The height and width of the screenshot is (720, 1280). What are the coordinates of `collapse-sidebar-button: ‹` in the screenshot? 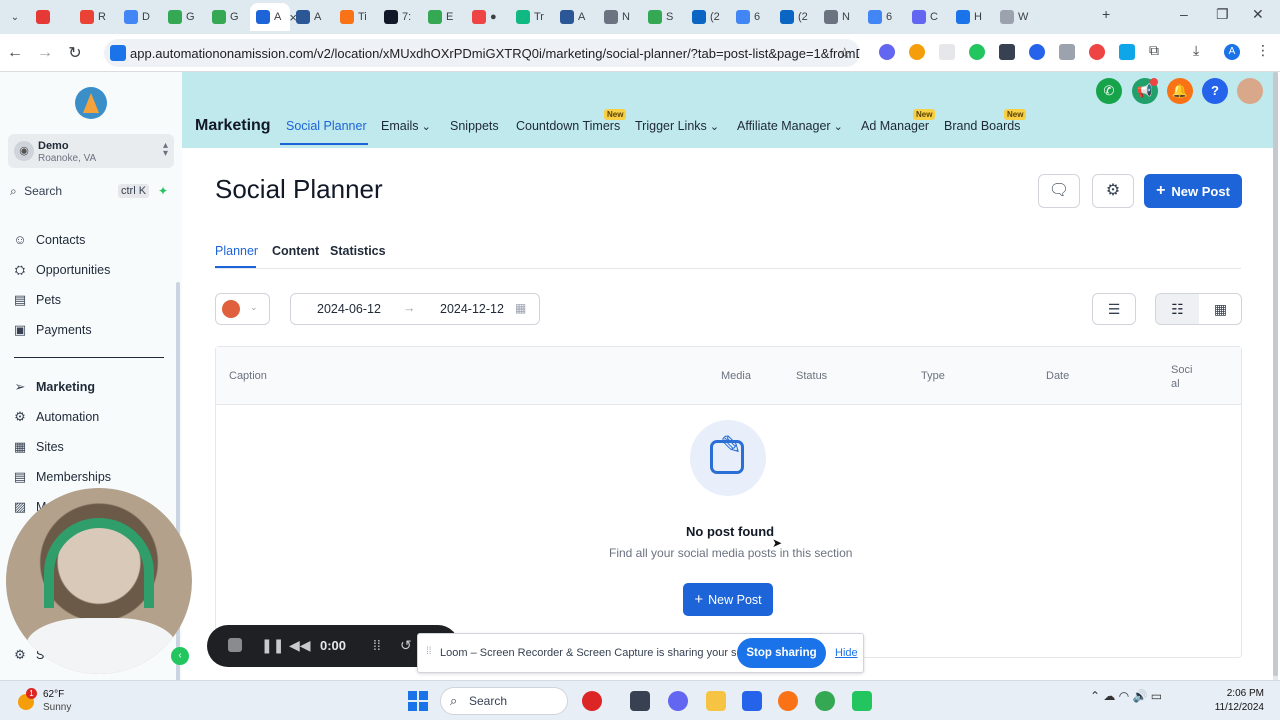 It's located at (180, 656).